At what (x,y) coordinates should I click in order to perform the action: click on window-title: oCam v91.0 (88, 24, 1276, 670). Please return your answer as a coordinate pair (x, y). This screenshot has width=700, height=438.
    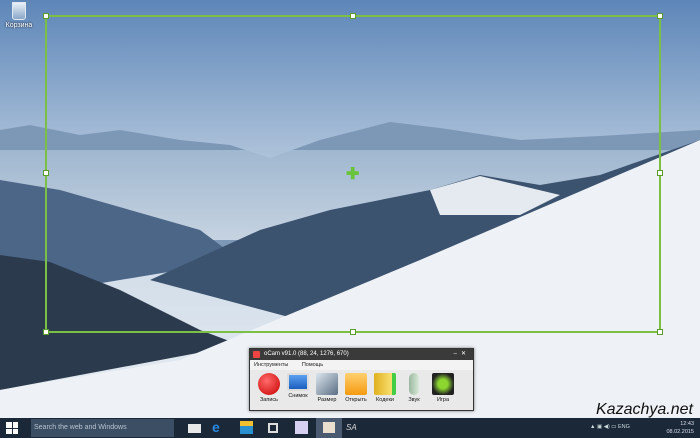
    Looking at the image, I should click on (306, 354).